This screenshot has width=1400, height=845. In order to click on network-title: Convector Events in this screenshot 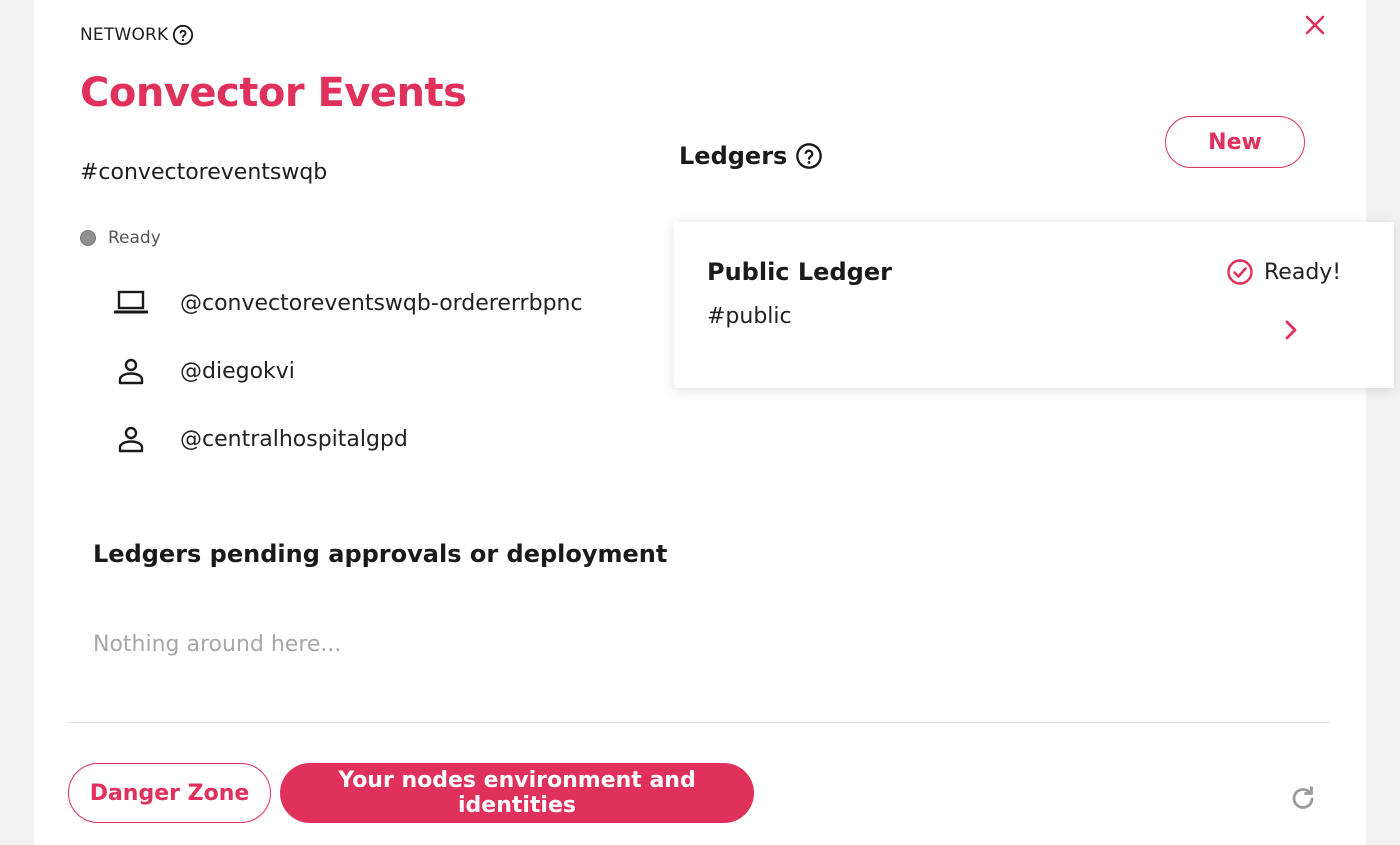, I will do `click(273, 93)`.